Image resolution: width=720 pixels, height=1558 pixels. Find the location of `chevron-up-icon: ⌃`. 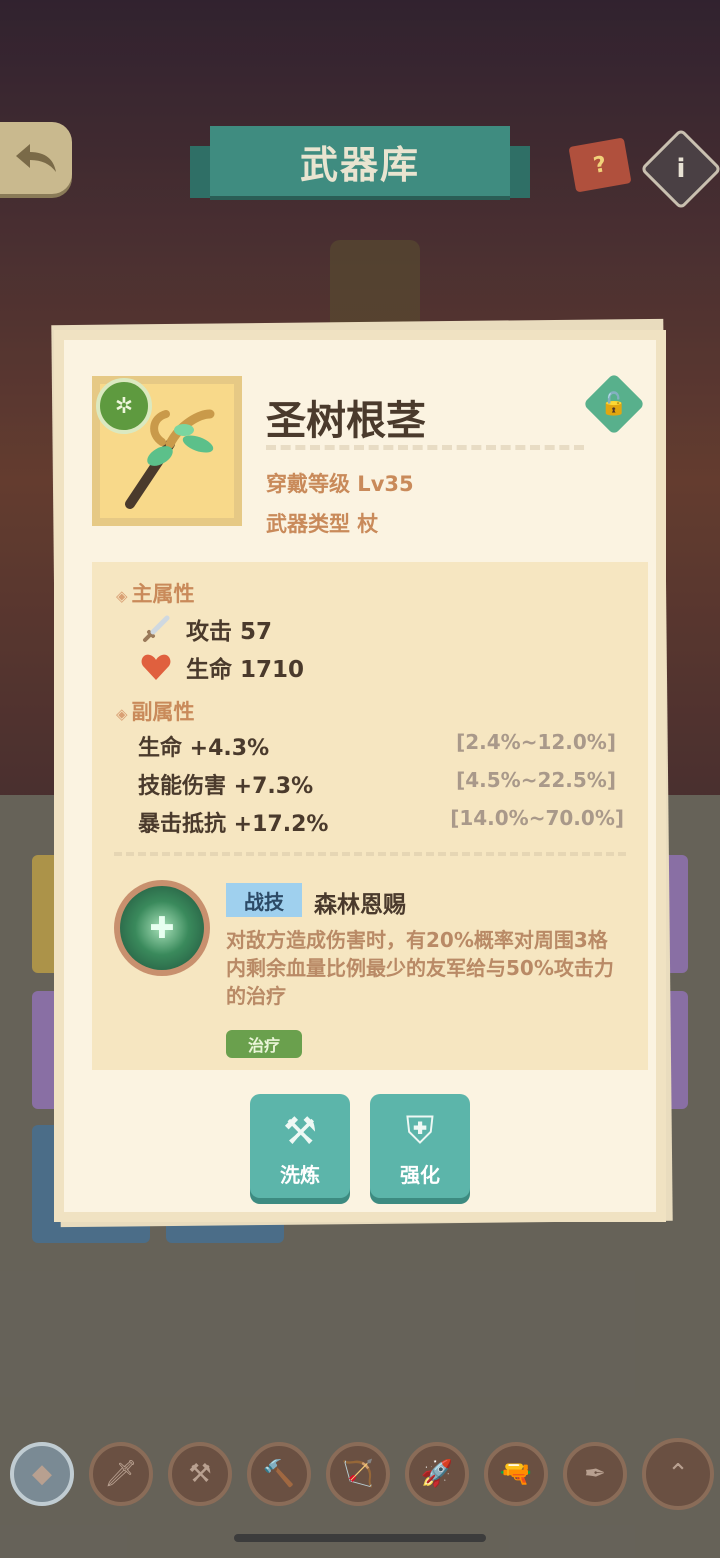

chevron-up-icon: ⌃ is located at coordinates (678, 1474).